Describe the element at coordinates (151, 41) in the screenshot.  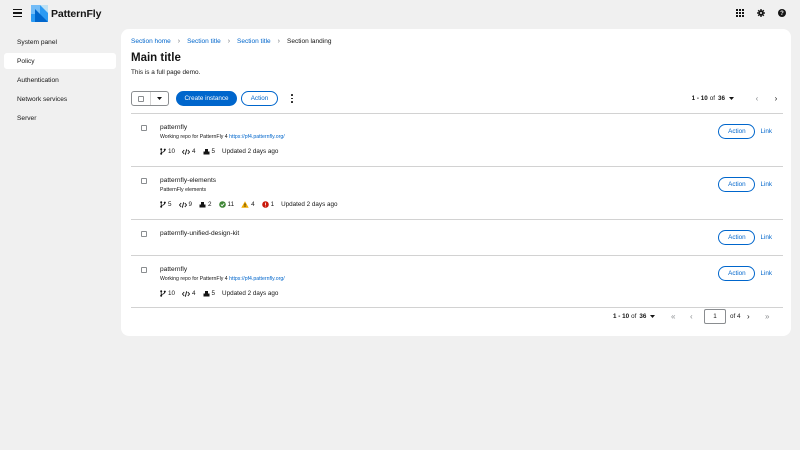
I see `breadcrumb-link-section-home: Section home` at that location.